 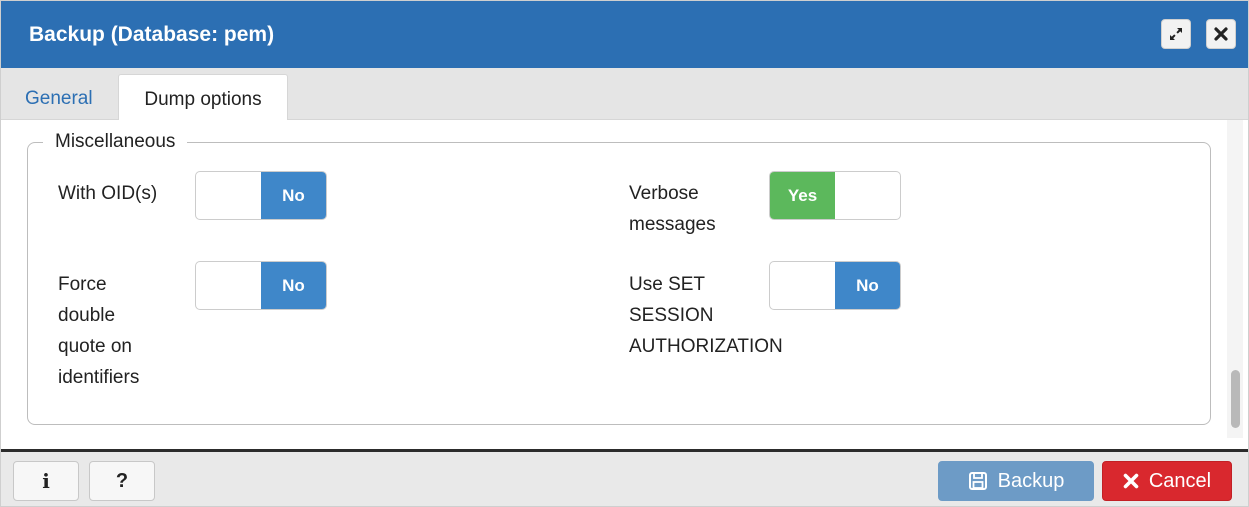 I want to click on cancel-button: Cancel, so click(x=1167, y=481).